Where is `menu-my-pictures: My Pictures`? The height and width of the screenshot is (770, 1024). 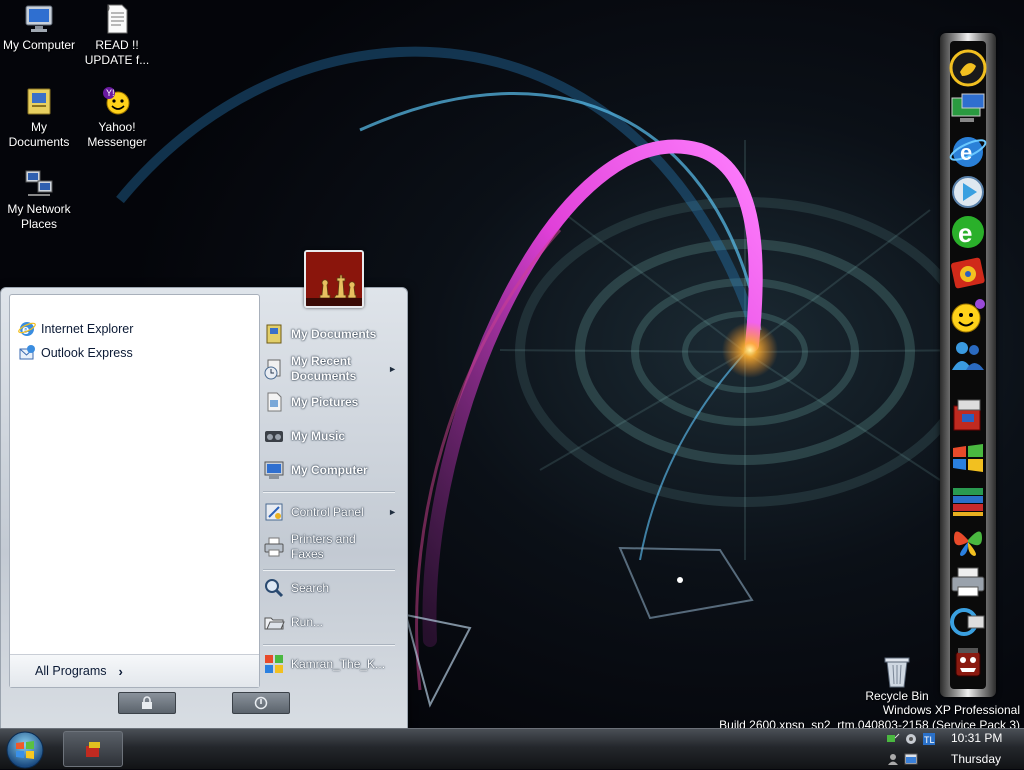 menu-my-pictures: My Pictures is located at coordinates (332, 402).